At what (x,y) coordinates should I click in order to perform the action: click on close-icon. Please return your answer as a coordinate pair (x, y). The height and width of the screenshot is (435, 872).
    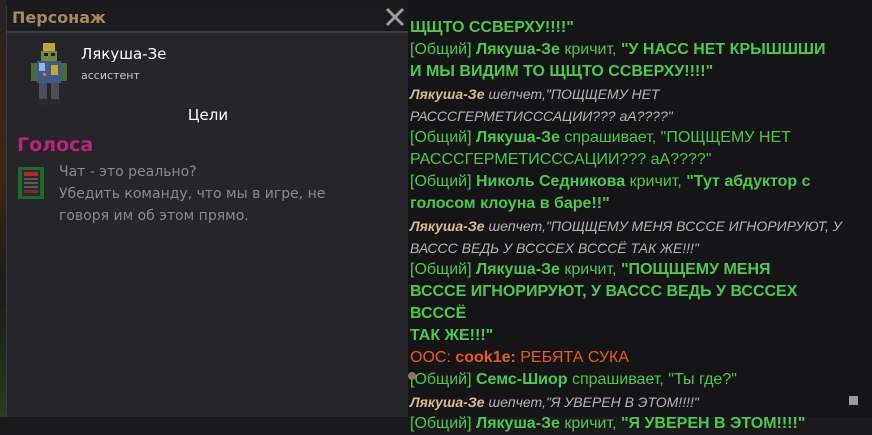
    Looking at the image, I should click on (395, 17).